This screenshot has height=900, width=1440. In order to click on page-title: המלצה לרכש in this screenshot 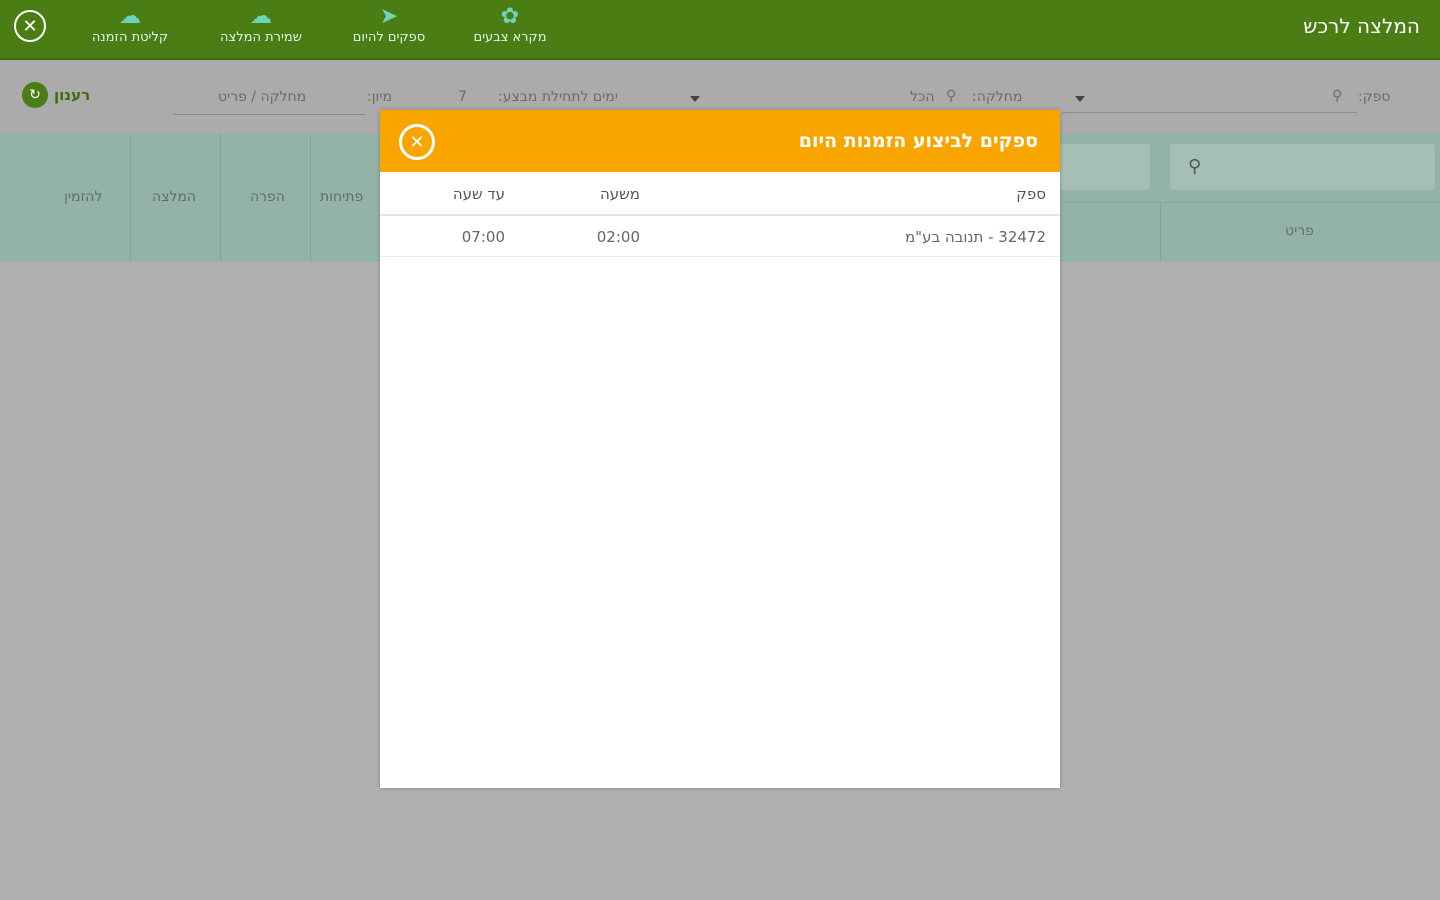, I will do `click(1361, 26)`.